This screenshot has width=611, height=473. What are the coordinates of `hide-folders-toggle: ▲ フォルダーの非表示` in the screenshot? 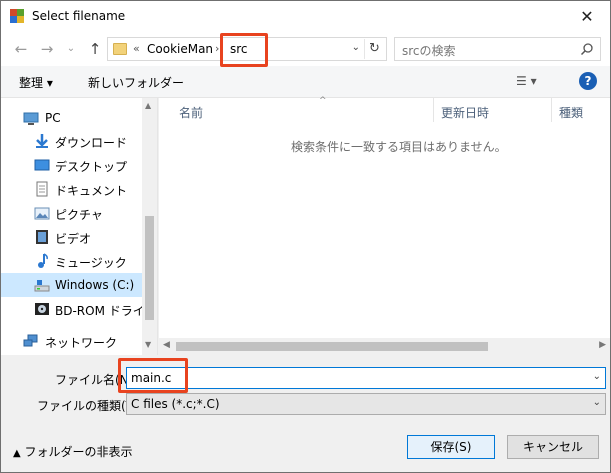 It's located at (73, 451).